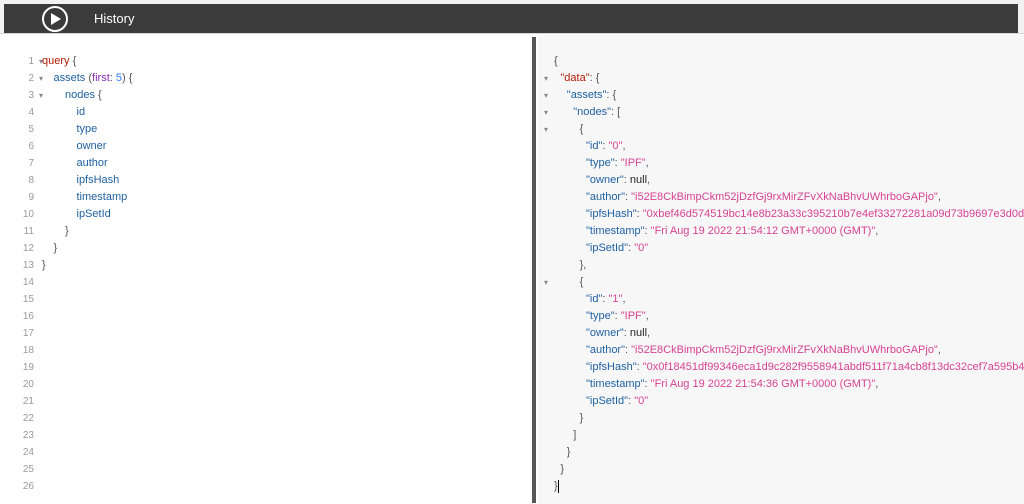 The image size is (1024, 504). I want to click on editor-line: 25, so click(264, 469).